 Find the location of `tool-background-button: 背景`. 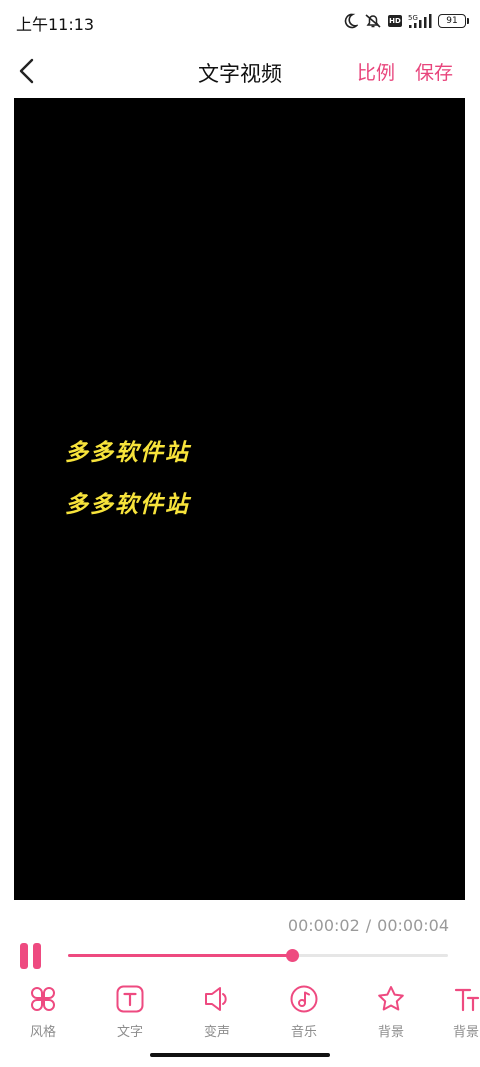

tool-background-button: 背景 is located at coordinates (391, 1011).